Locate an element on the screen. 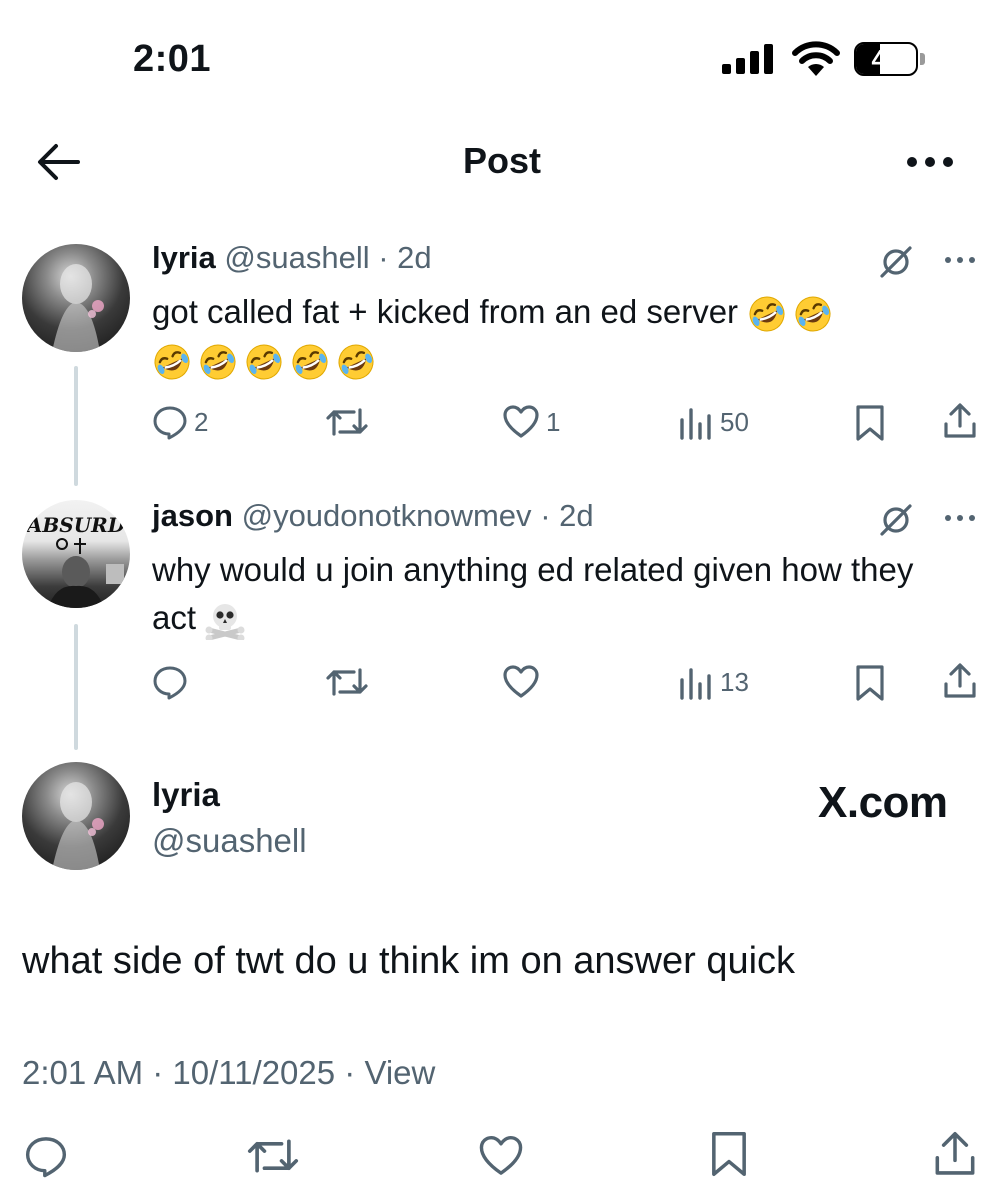  post-header: jason @youdonotknowmev · 2d is located at coordinates (373, 516).